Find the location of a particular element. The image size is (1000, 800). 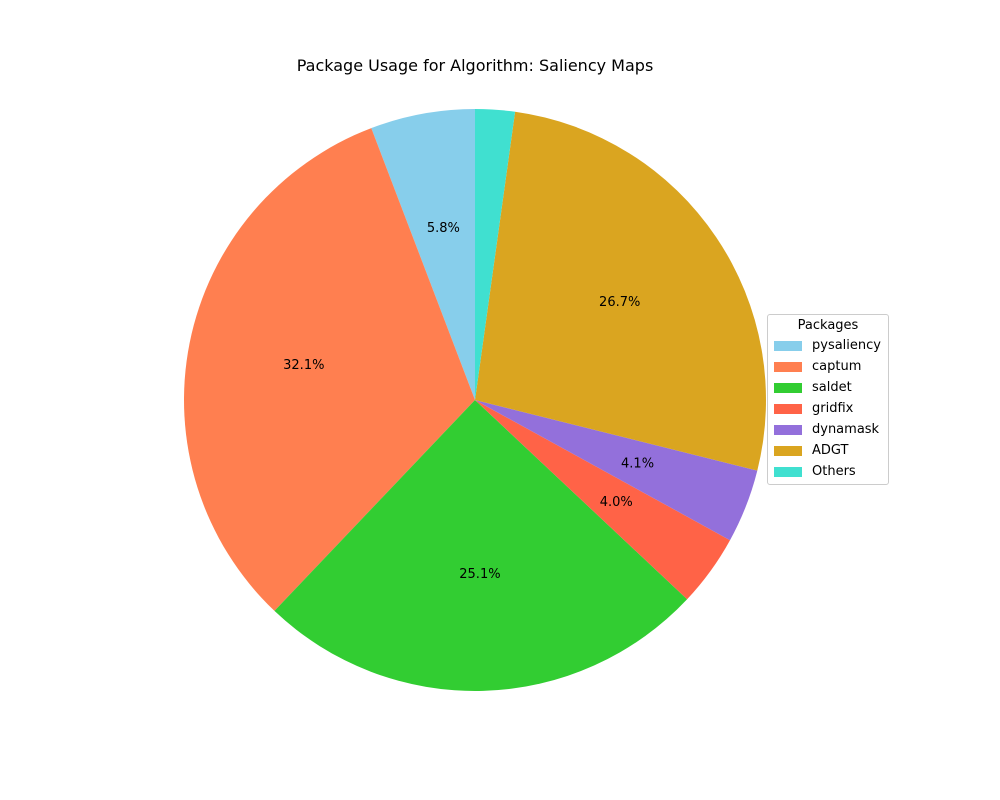

legend-item: gridfix is located at coordinates (828, 408).